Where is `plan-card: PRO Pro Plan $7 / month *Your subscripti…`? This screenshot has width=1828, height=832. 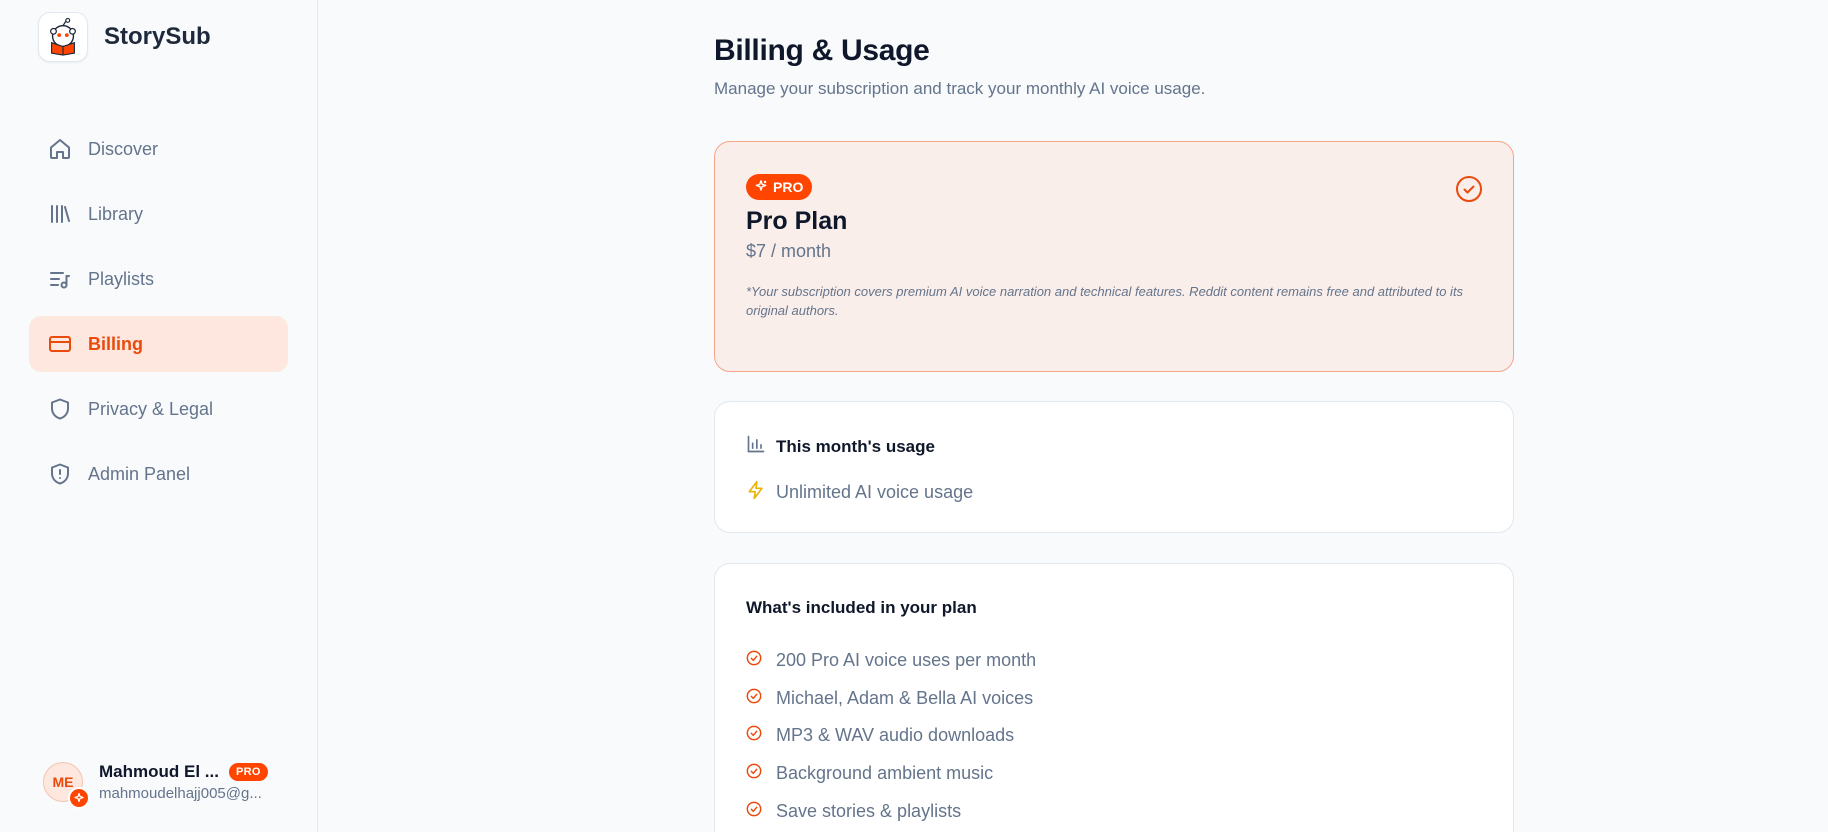 plan-card: PRO Pro Plan $7 / month *Your subscripti… is located at coordinates (1114, 256).